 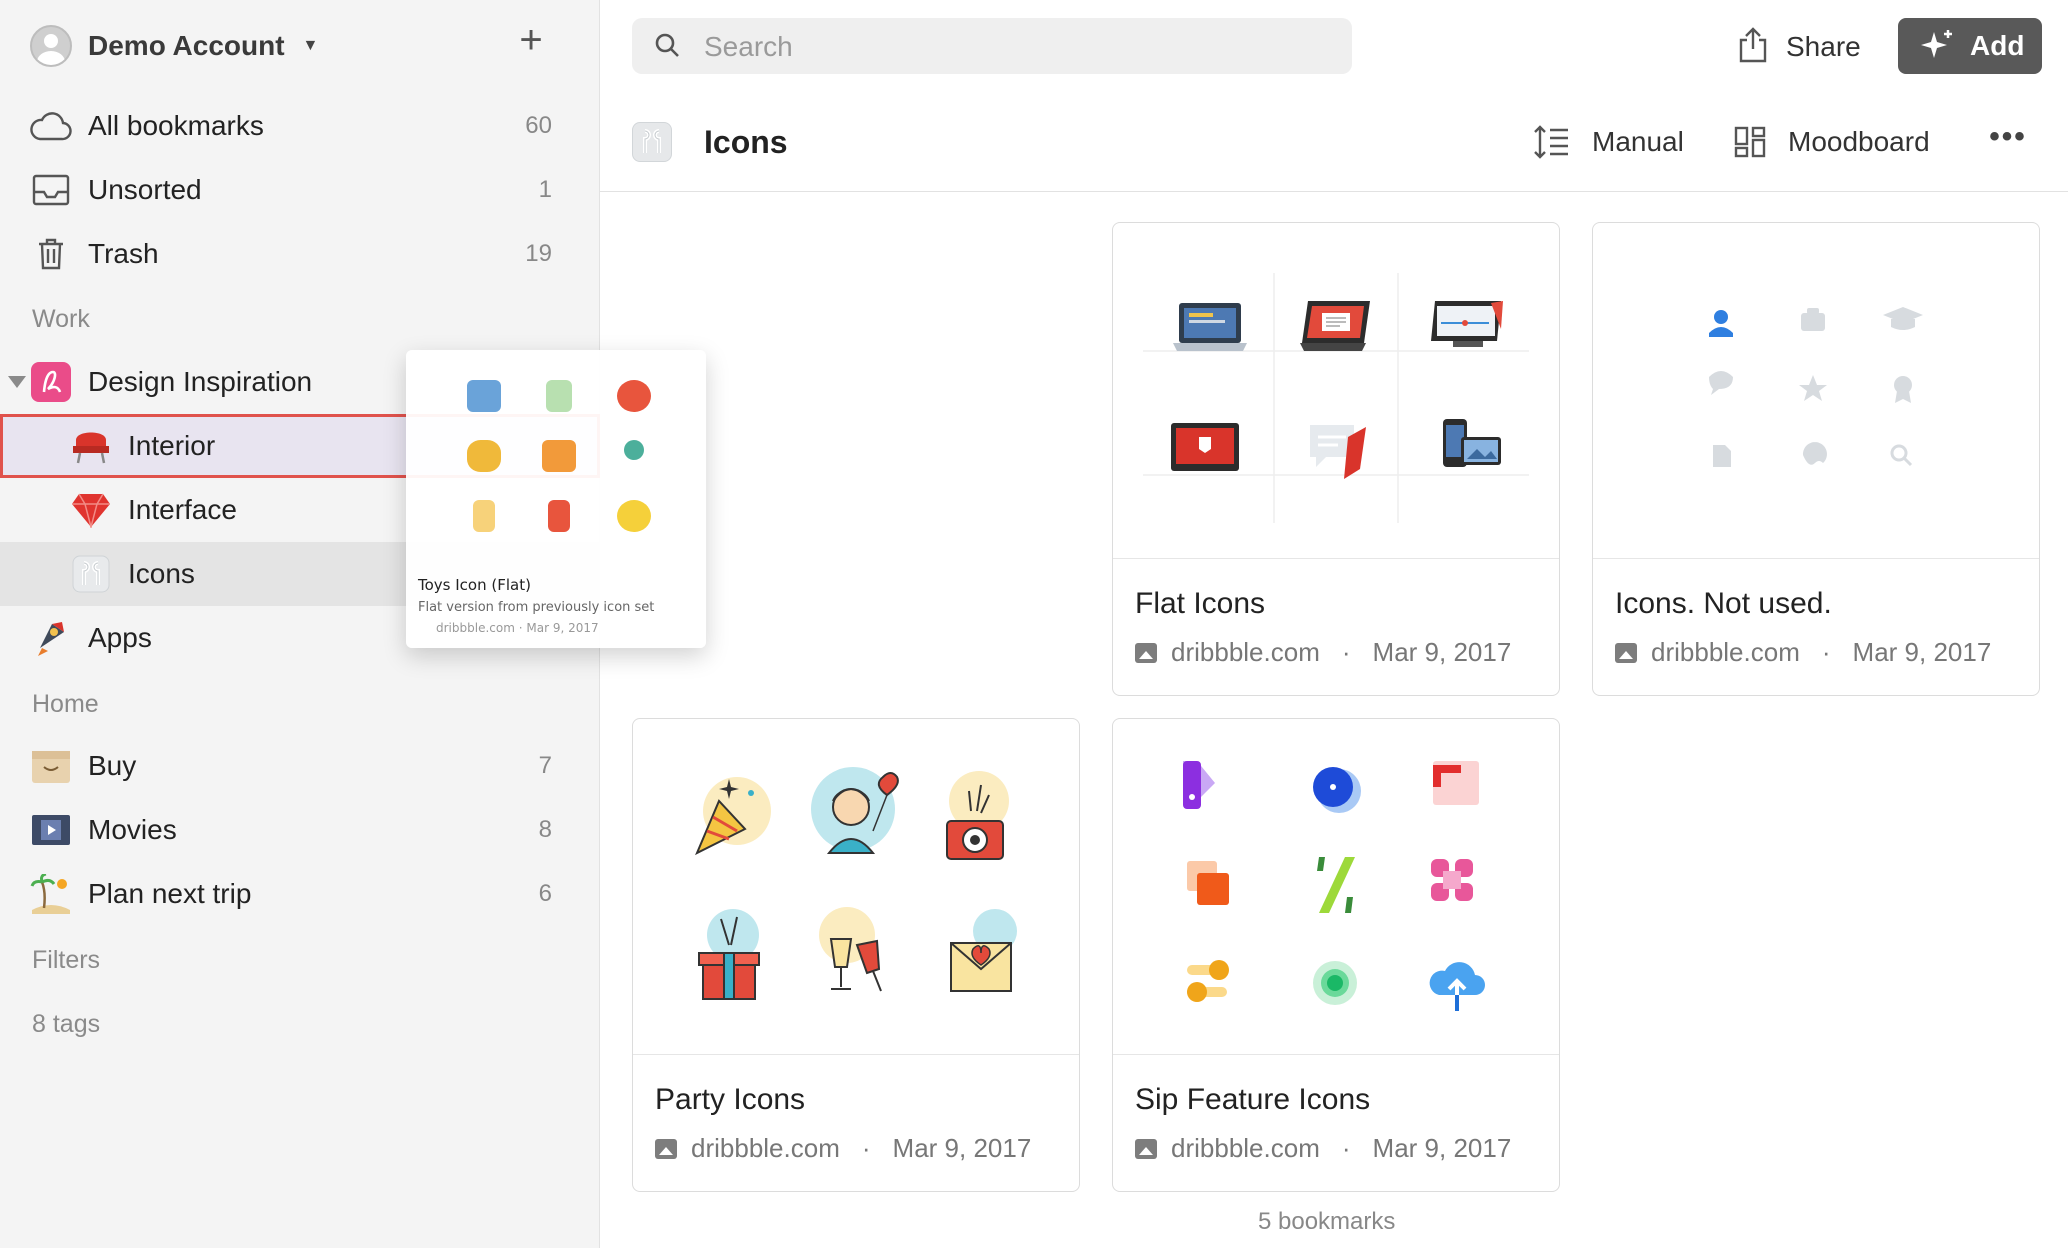 What do you see at coordinates (120, 637) in the screenshot?
I see `sidebar-item-label: Apps` at bounding box center [120, 637].